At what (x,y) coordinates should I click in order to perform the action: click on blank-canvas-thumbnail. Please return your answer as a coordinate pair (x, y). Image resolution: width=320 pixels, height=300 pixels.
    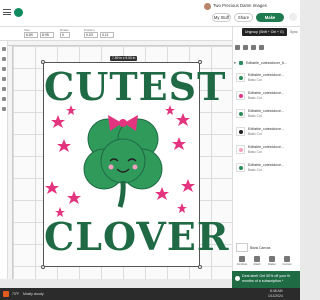
    Looking at the image, I should click on (242, 247).